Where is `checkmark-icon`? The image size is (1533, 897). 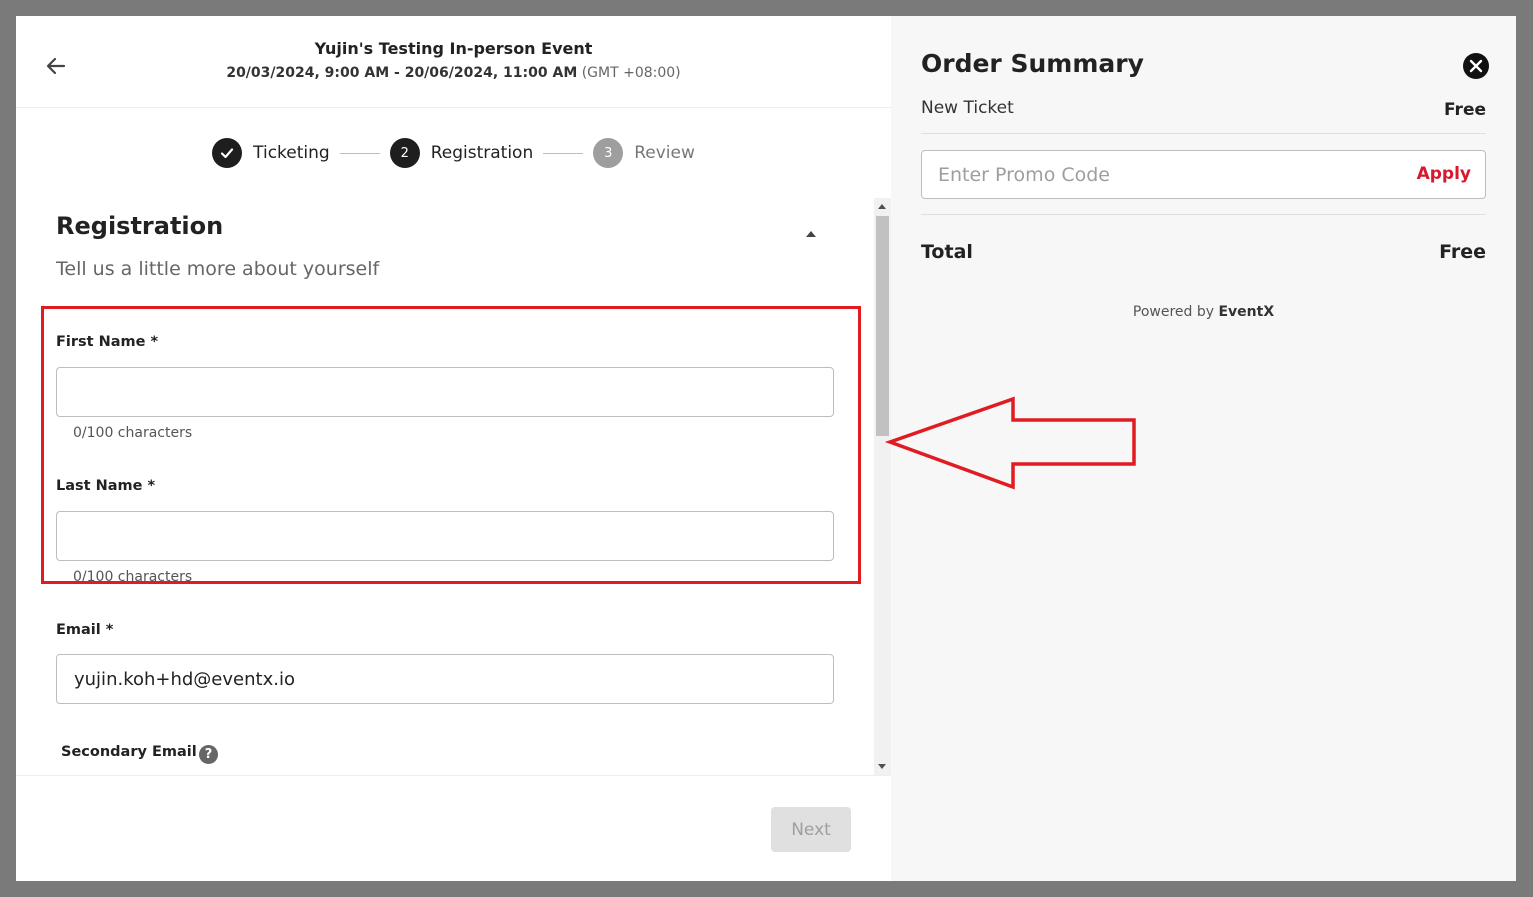 checkmark-icon is located at coordinates (227, 153).